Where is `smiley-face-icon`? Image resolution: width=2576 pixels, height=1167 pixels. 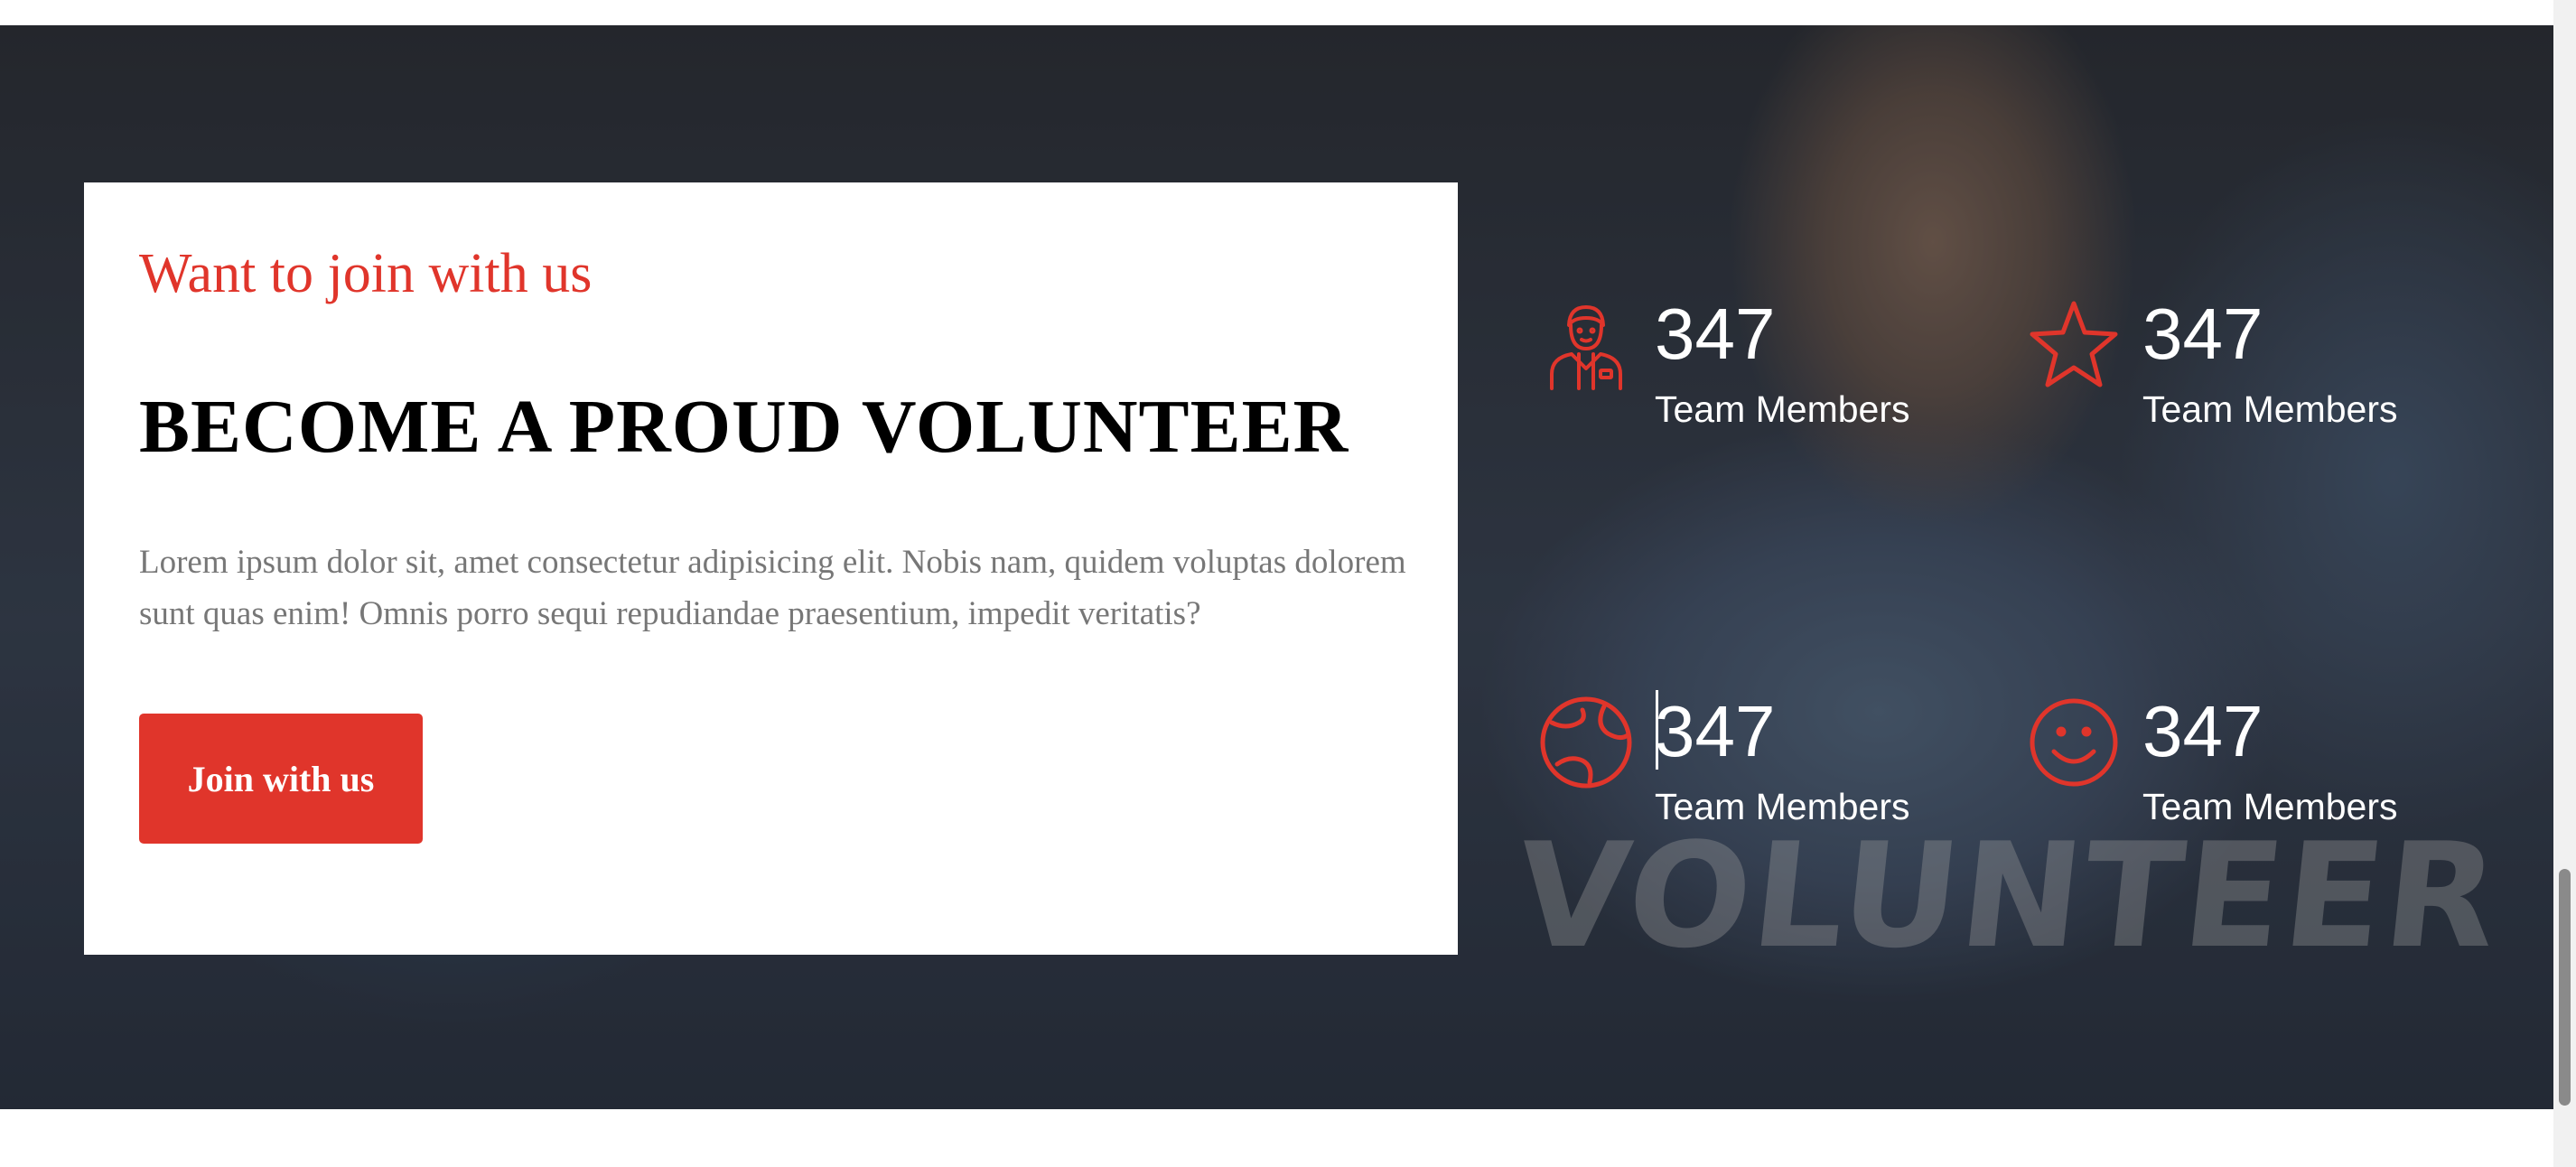 smiley-face-icon is located at coordinates (2074, 742).